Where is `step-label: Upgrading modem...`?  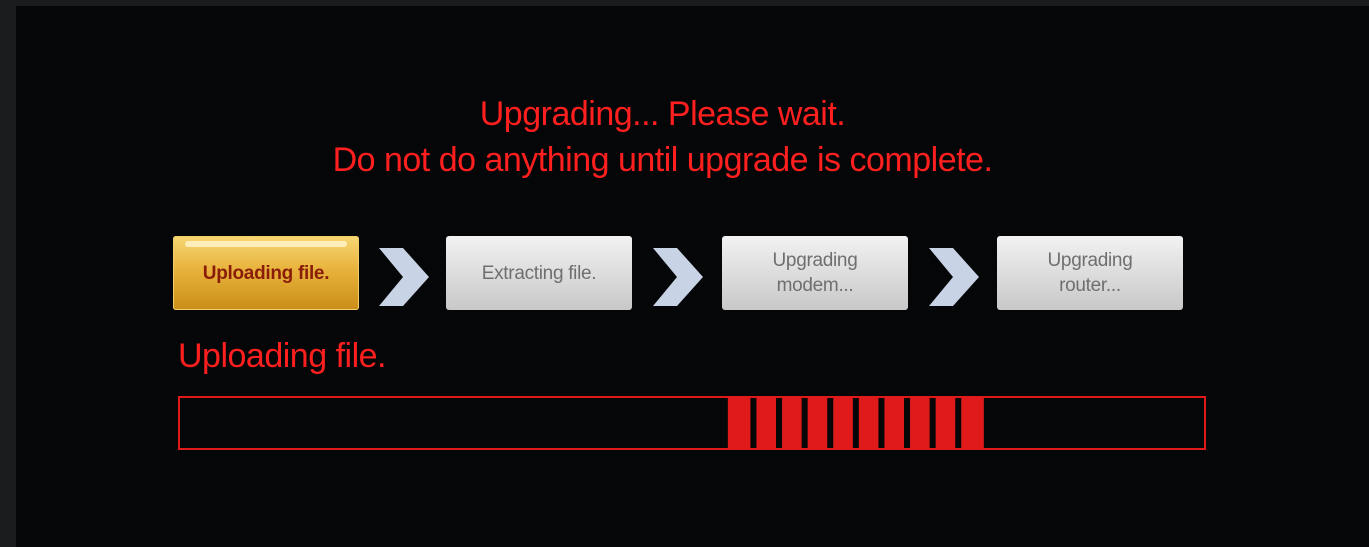 step-label: Upgrading modem... is located at coordinates (815, 273).